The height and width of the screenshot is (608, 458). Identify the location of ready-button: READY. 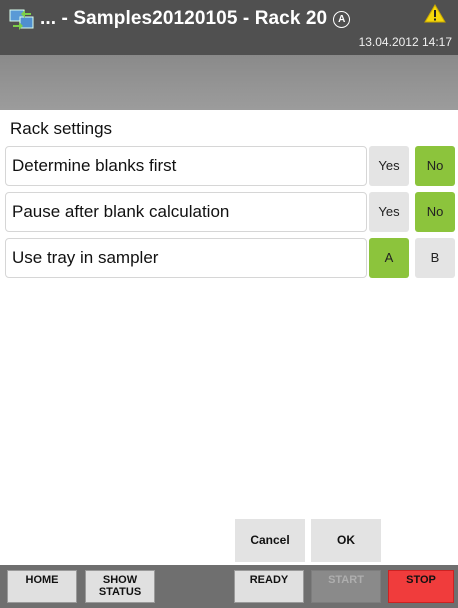
(269, 586).